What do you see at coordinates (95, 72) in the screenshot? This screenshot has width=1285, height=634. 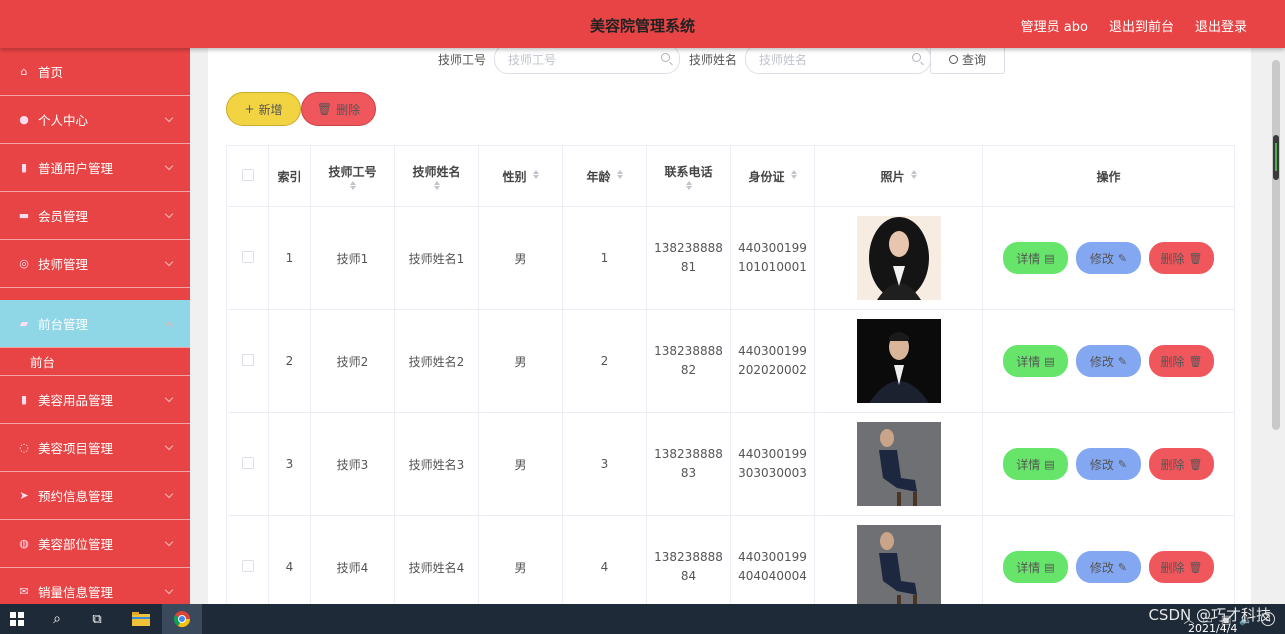 I see `sidebar-item-home: ⌂ 首页` at bounding box center [95, 72].